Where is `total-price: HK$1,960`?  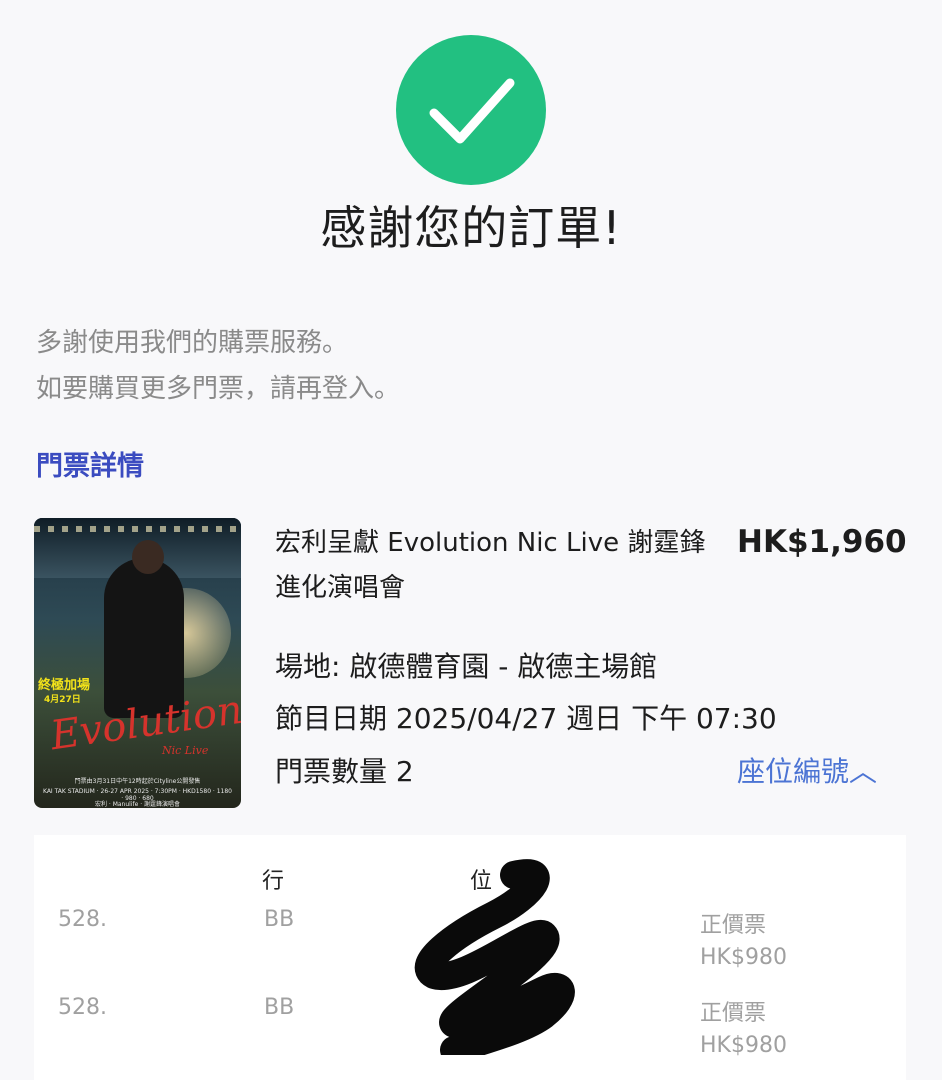
total-price: HK$1,960 is located at coordinates (822, 542).